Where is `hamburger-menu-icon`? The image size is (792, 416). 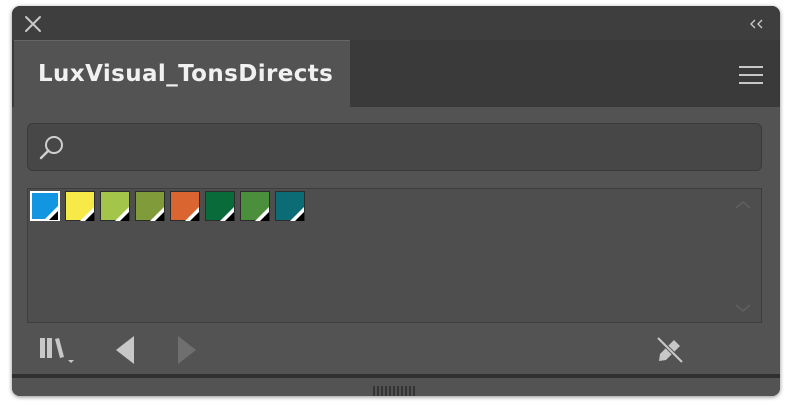
hamburger-menu-icon is located at coordinates (751, 75).